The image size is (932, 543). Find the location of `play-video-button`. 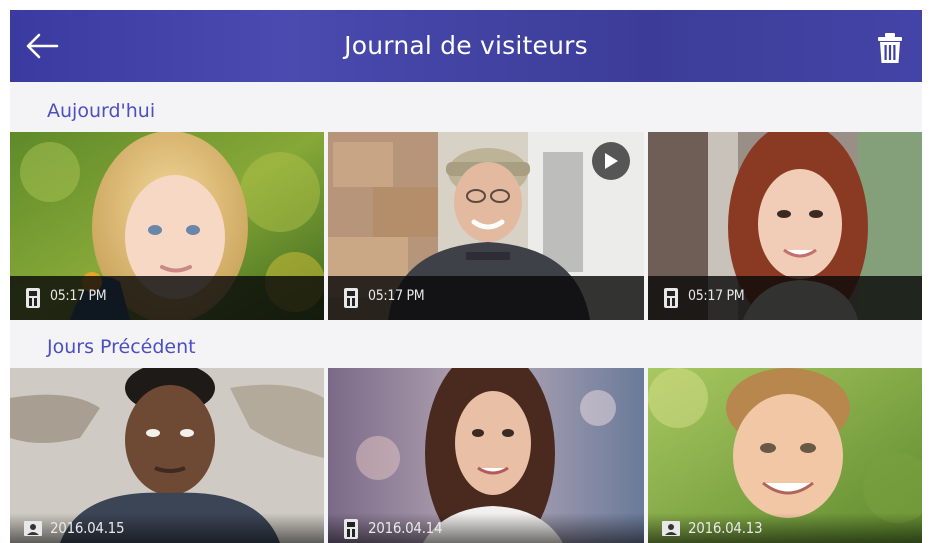

play-video-button is located at coordinates (611, 161).